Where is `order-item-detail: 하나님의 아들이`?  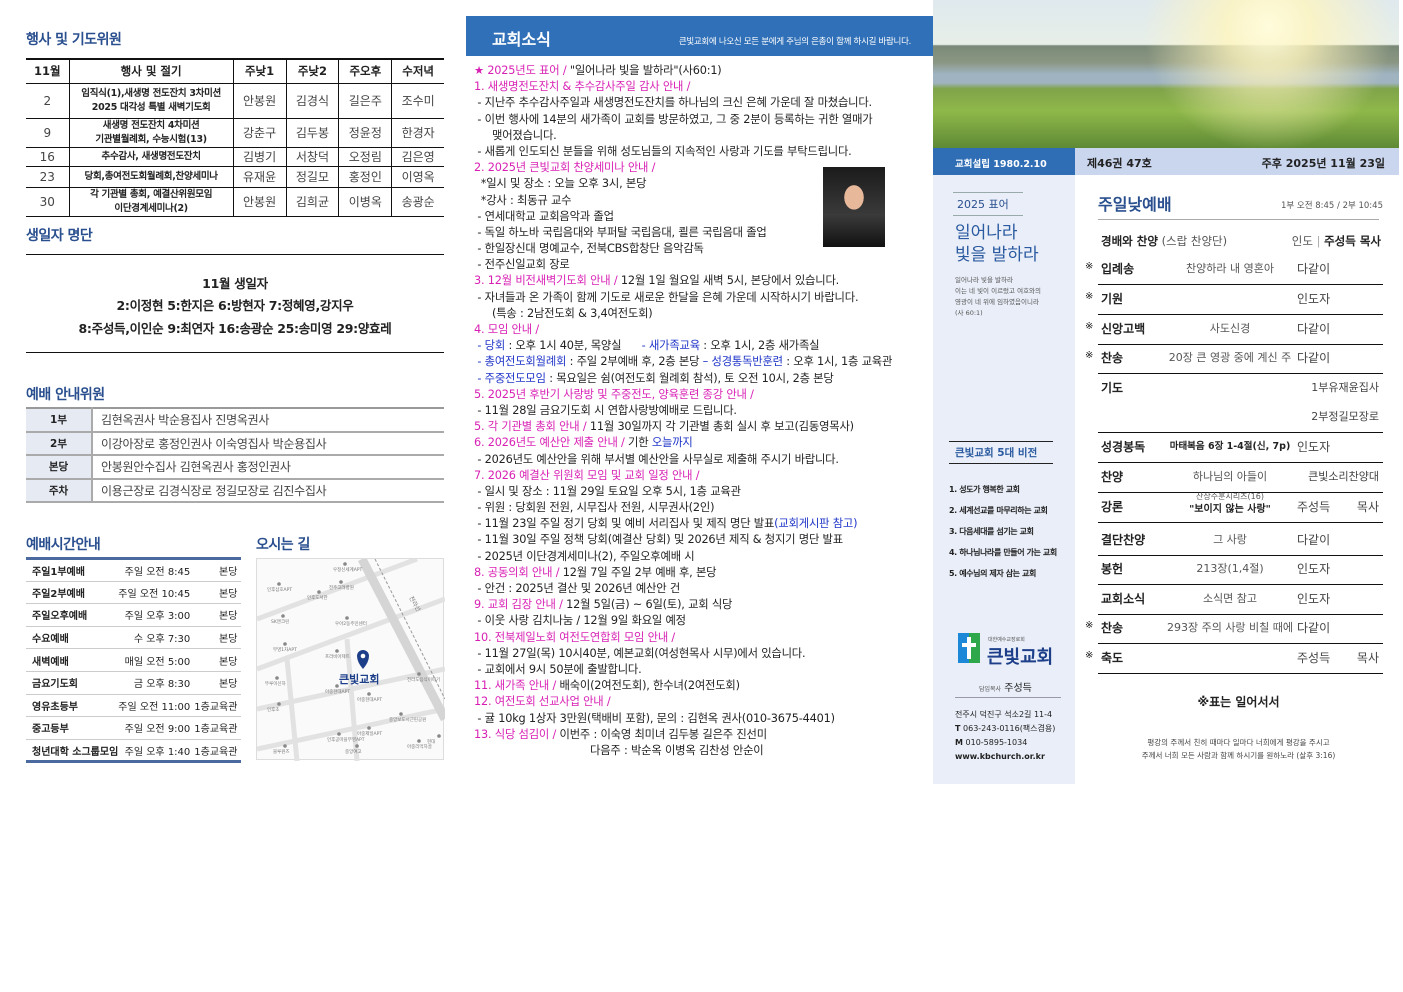
order-item-detail: 하나님의 아들이 is located at coordinates (1230, 476).